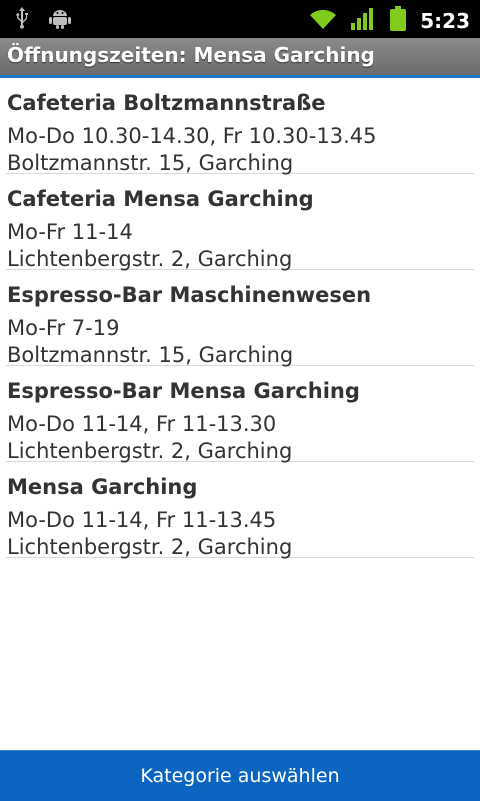 Image resolution: width=480 pixels, height=801 pixels. What do you see at coordinates (166, 103) in the screenshot?
I see `location-name: Cafeteria Boltzmannstraße` at bounding box center [166, 103].